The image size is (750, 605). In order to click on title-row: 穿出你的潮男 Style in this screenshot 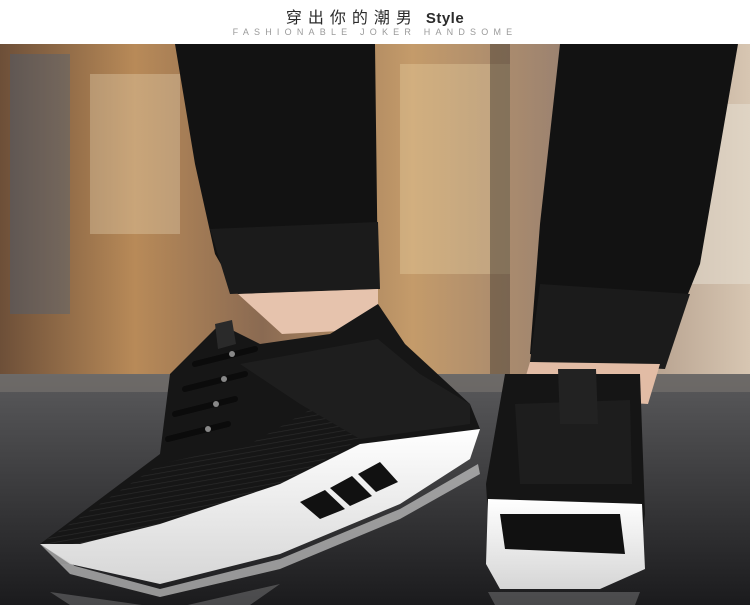, I will do `click(375, 16)`.